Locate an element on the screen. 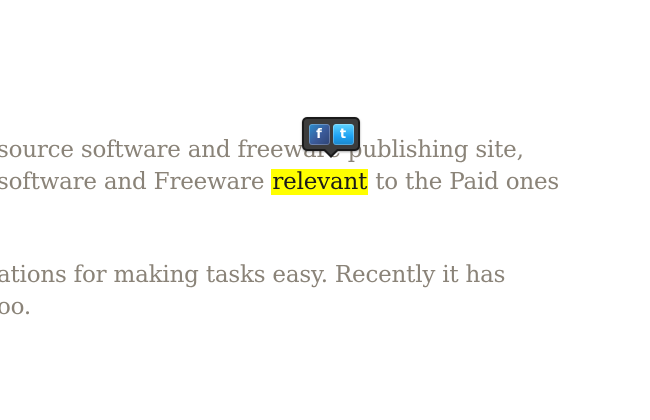 Image resolution: width=650 pixels, height=420 pixels. article-text: oo. is located at coordinates (16, 307).